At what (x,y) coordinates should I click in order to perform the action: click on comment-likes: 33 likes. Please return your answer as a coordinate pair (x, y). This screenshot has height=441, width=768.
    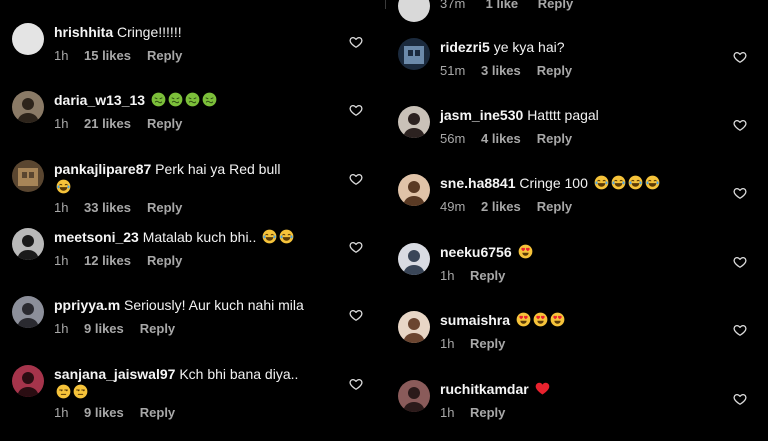
    Looking at the image, I should click on (107, 208).